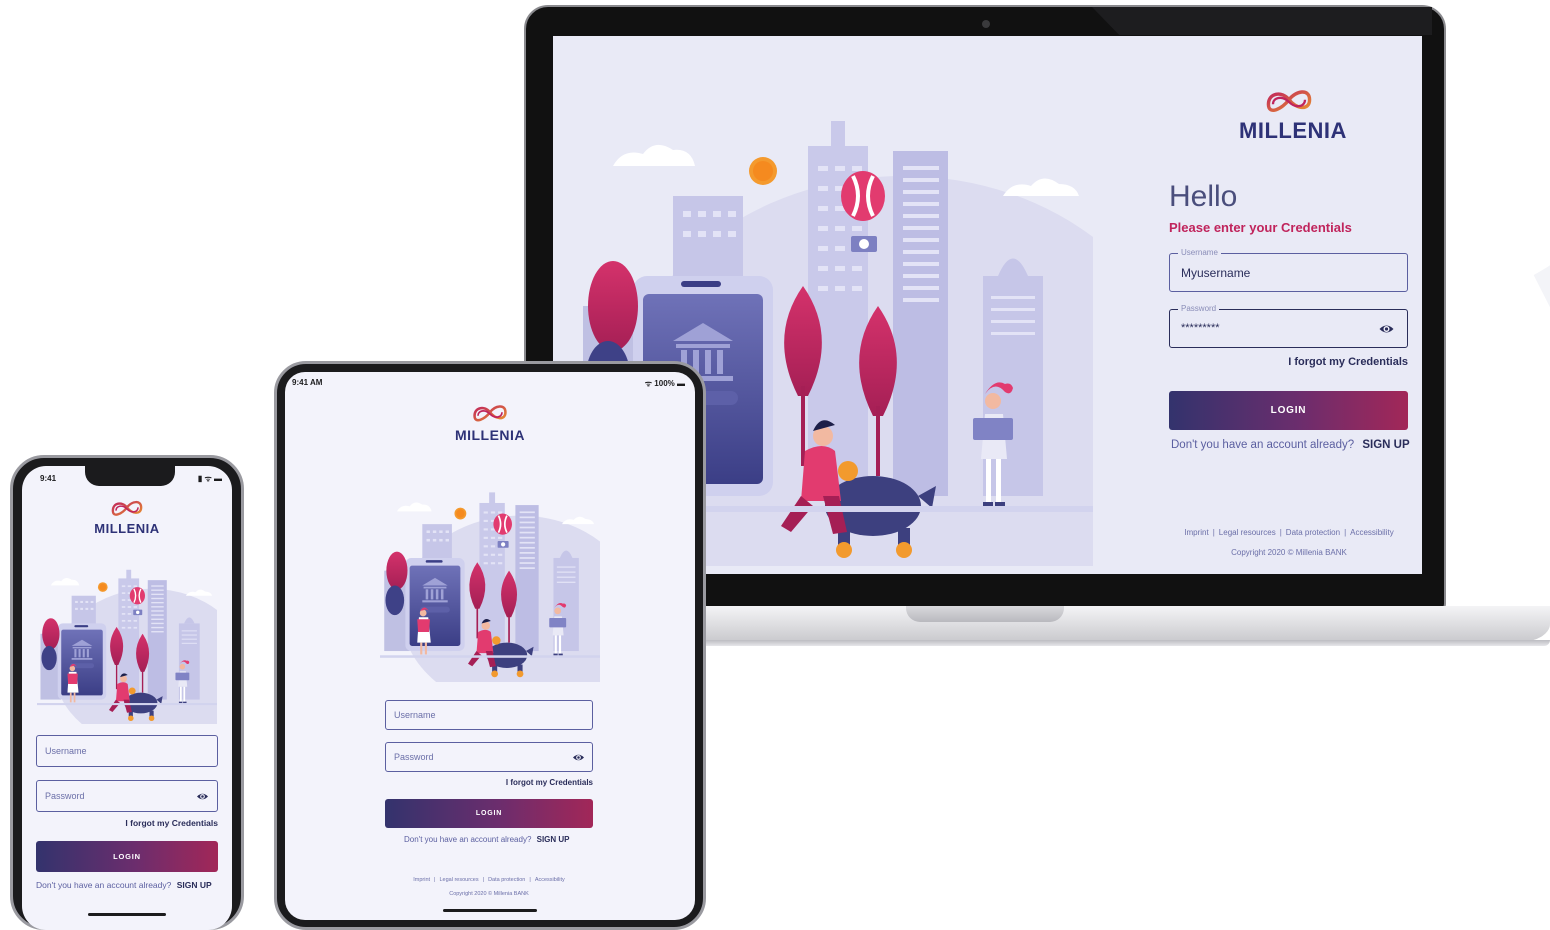 The width and height of the screenshot is (1550, 930). What do you see at coordinates (1260, 227) in the screenshot?
I see `credentials-subtitle: Please enter your Credentials` at bounding box center [1260, 227].